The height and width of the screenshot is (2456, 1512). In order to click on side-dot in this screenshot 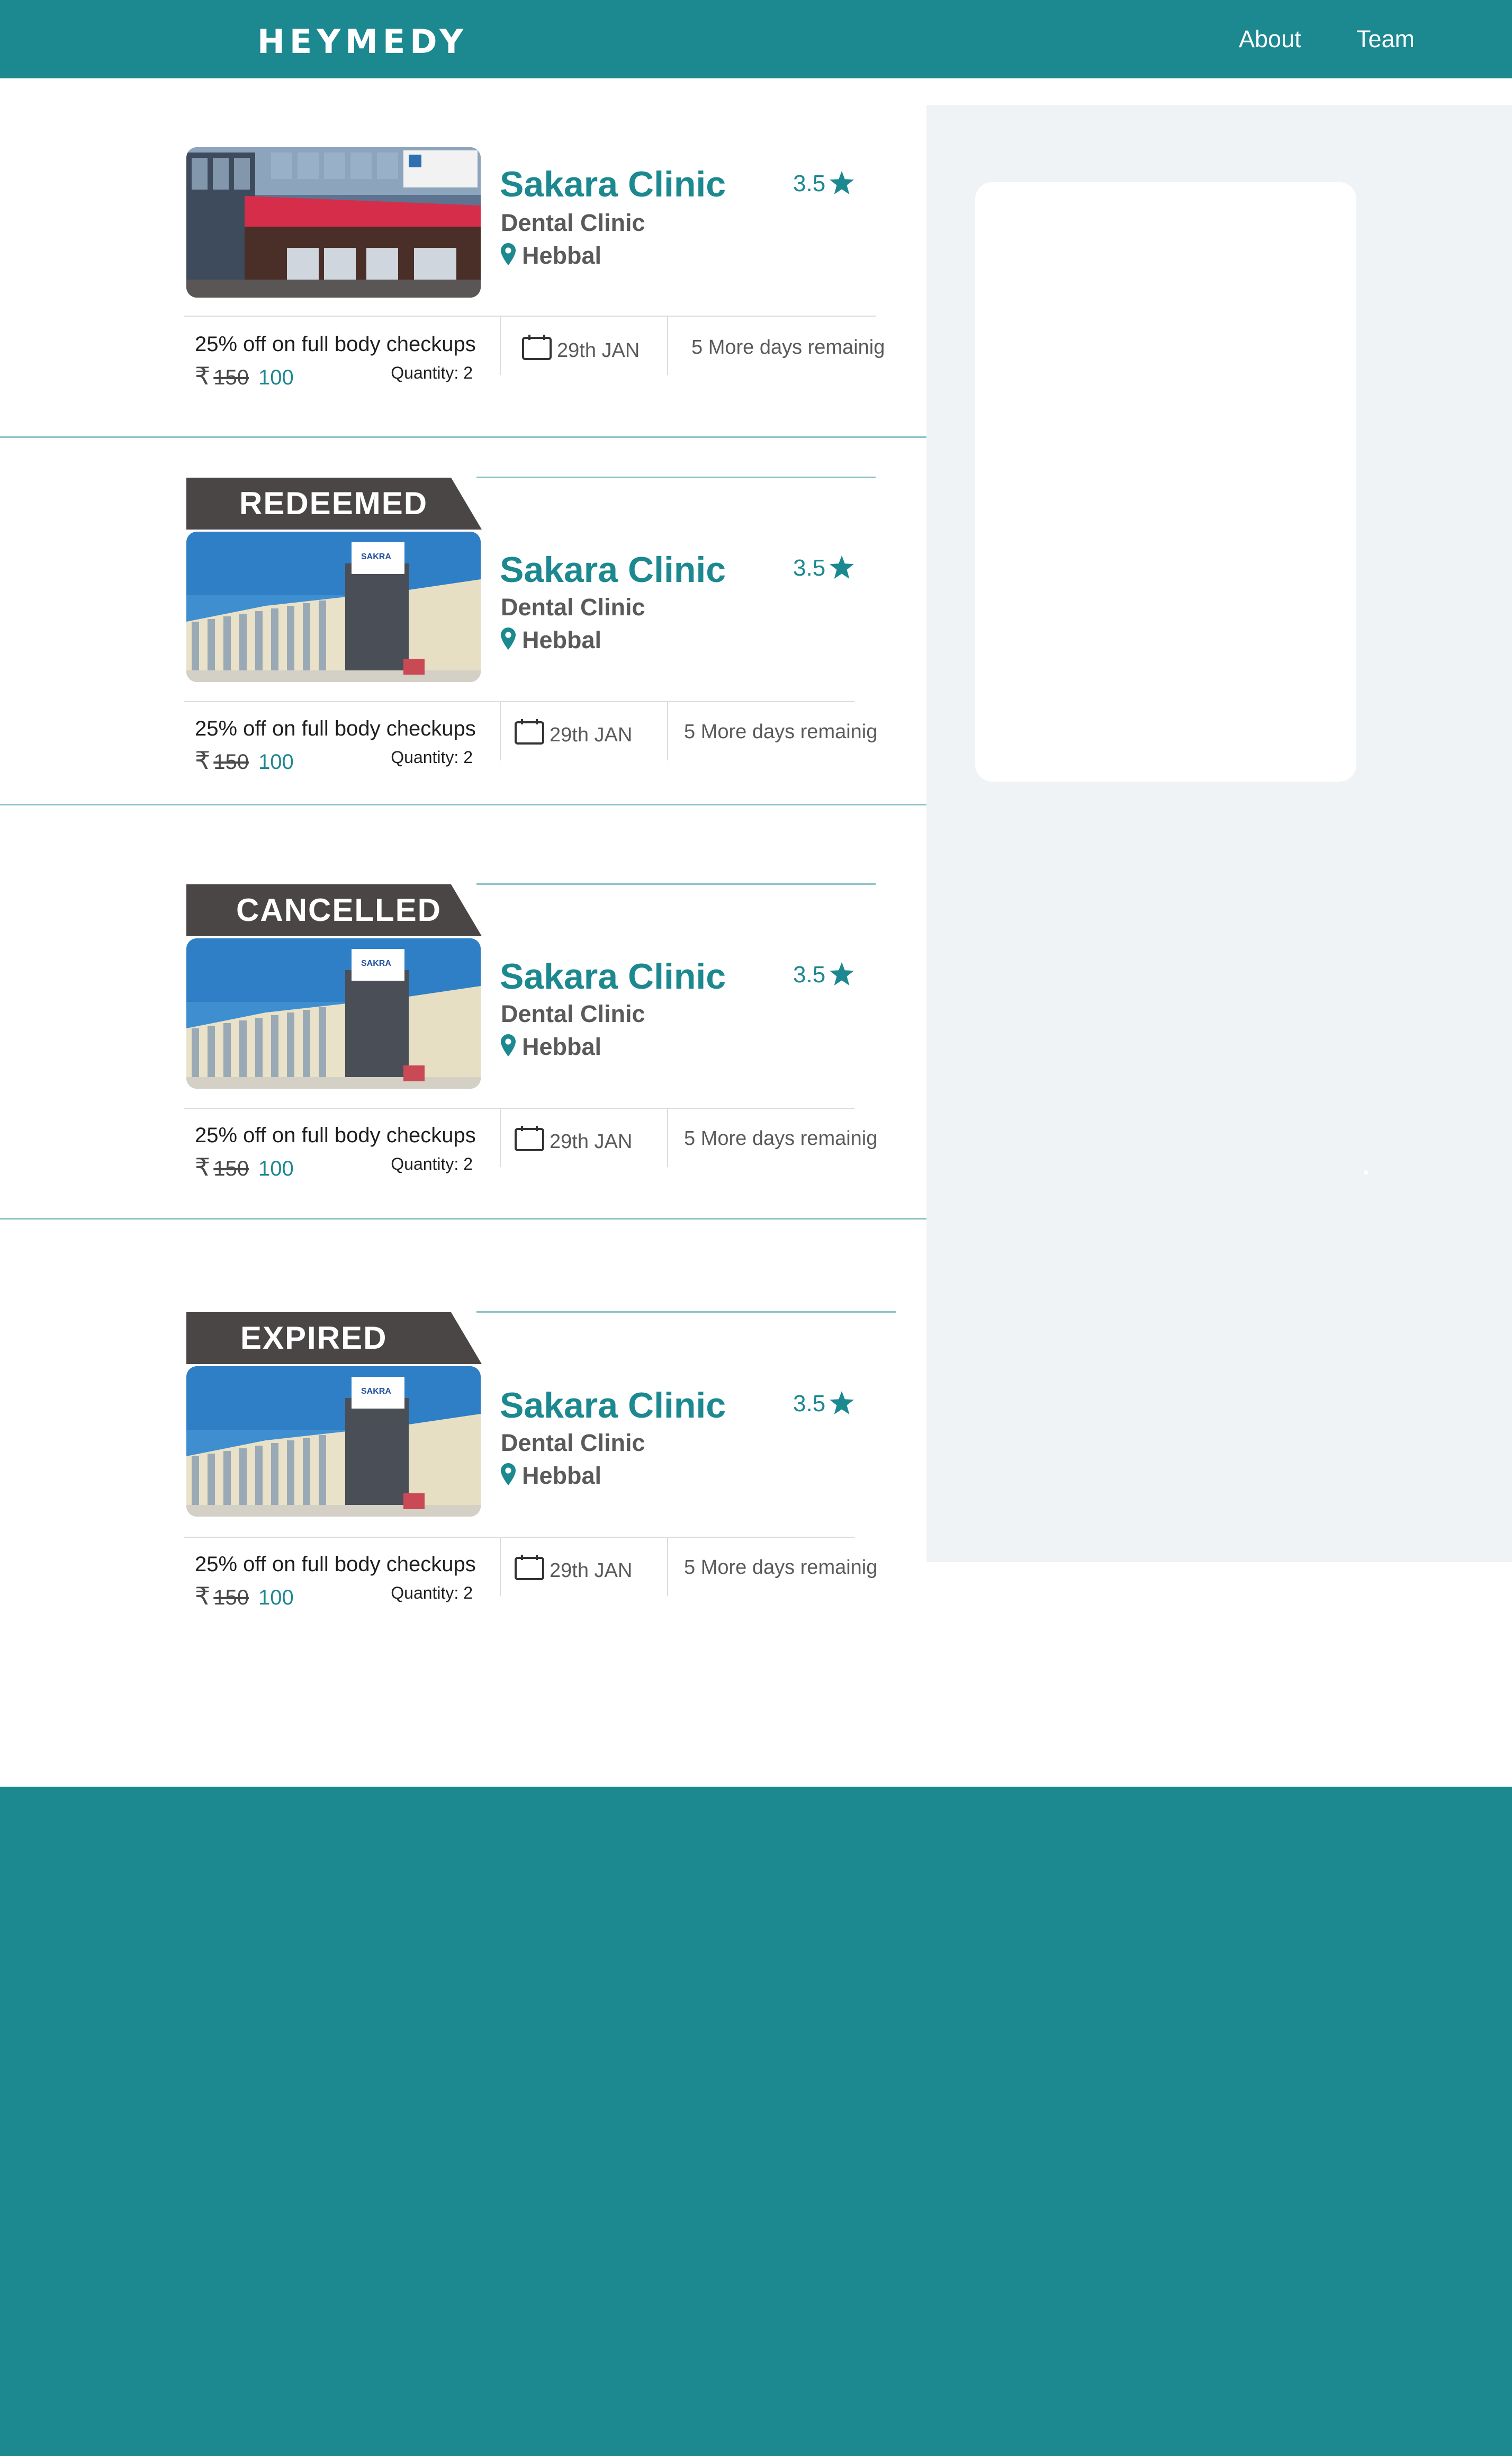, I will do `click(1366, 1172)`.